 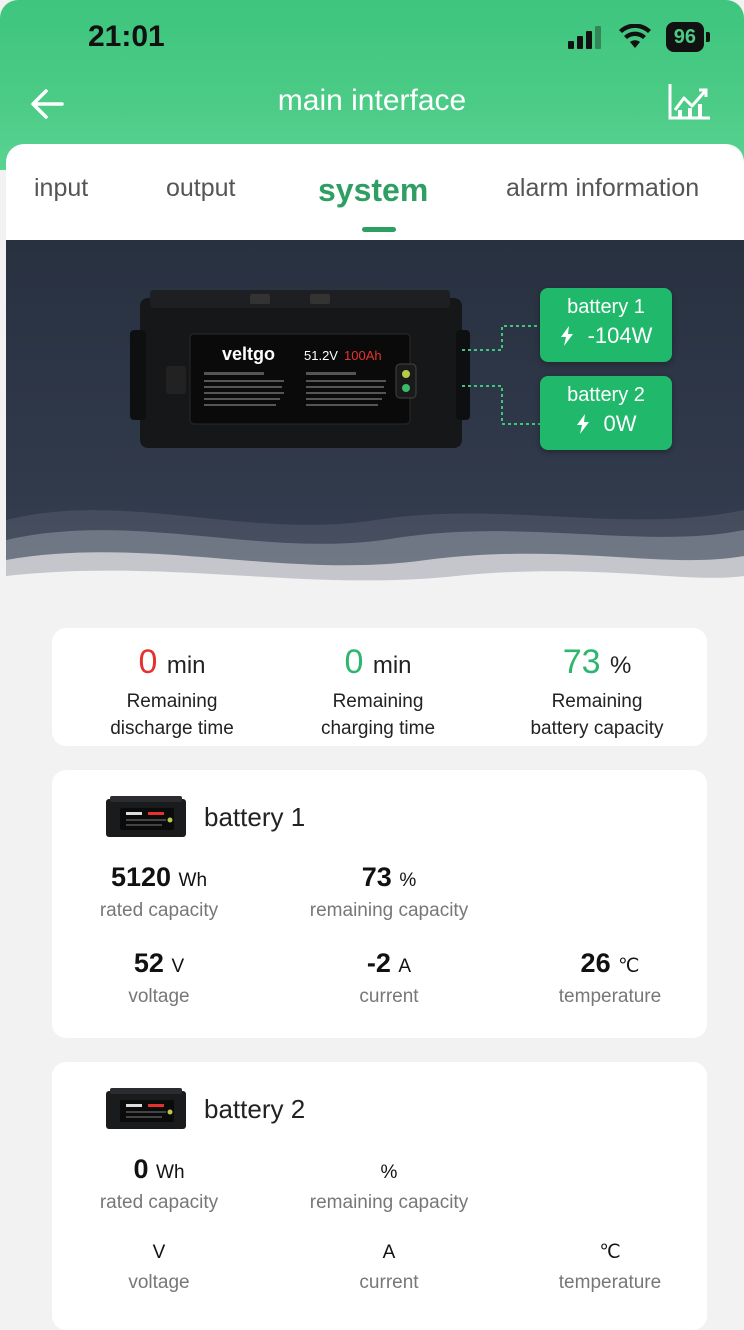 I want to click on remaining-capacity-metric: % remaining capacity, so click(x=389, y=1184).